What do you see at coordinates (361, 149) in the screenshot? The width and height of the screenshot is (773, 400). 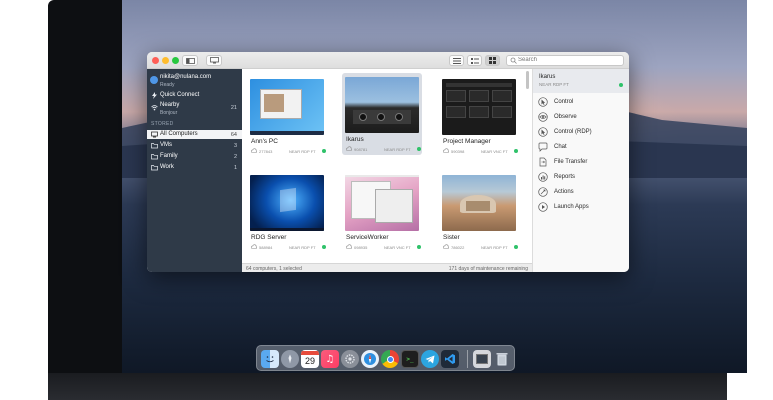 I see `computer-id: 908781` at bounding box center [361, 149].